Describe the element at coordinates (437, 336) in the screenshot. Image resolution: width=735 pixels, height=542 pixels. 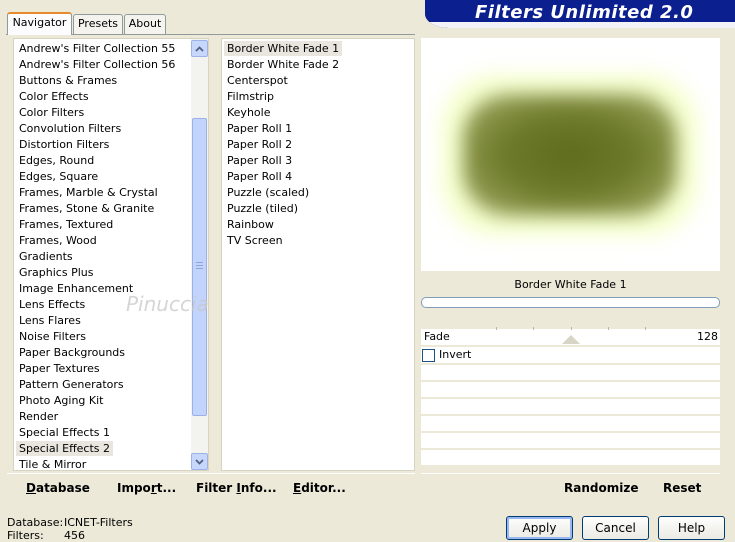
I see `fade-label: Fade` at that location.